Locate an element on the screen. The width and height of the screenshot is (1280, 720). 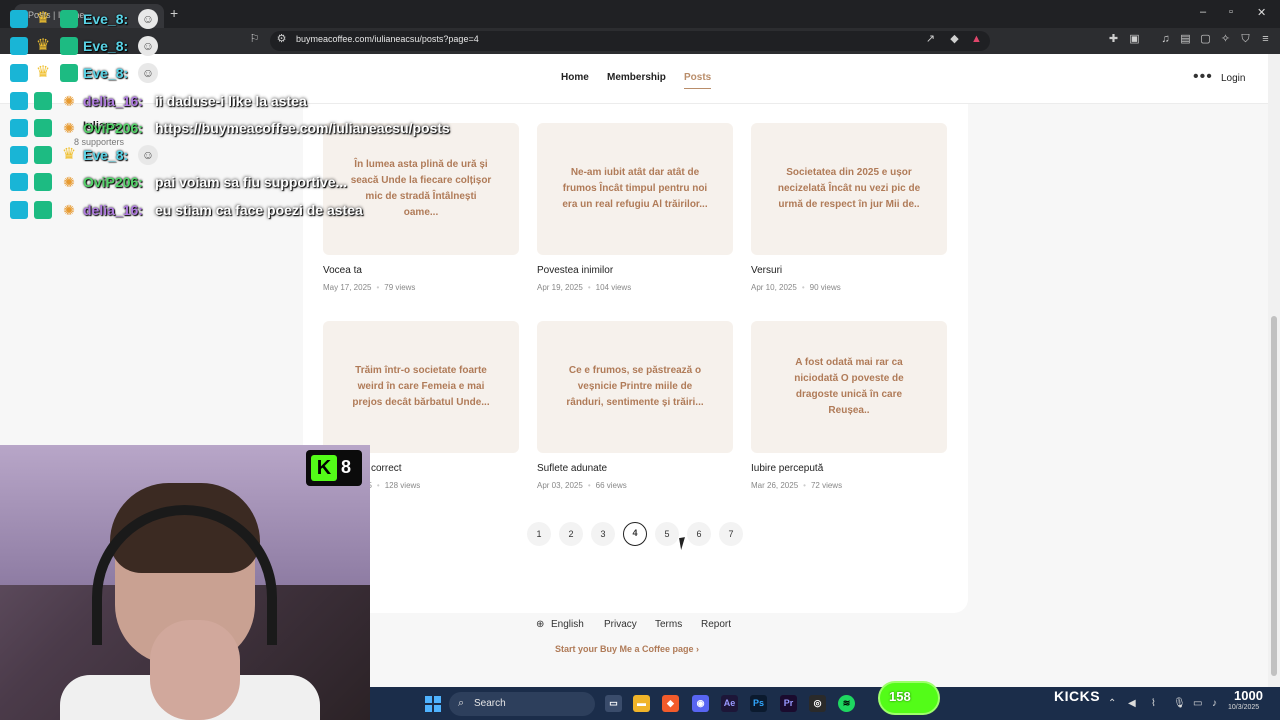
kick-logo-icon: K is located at coordinates (324, 468).